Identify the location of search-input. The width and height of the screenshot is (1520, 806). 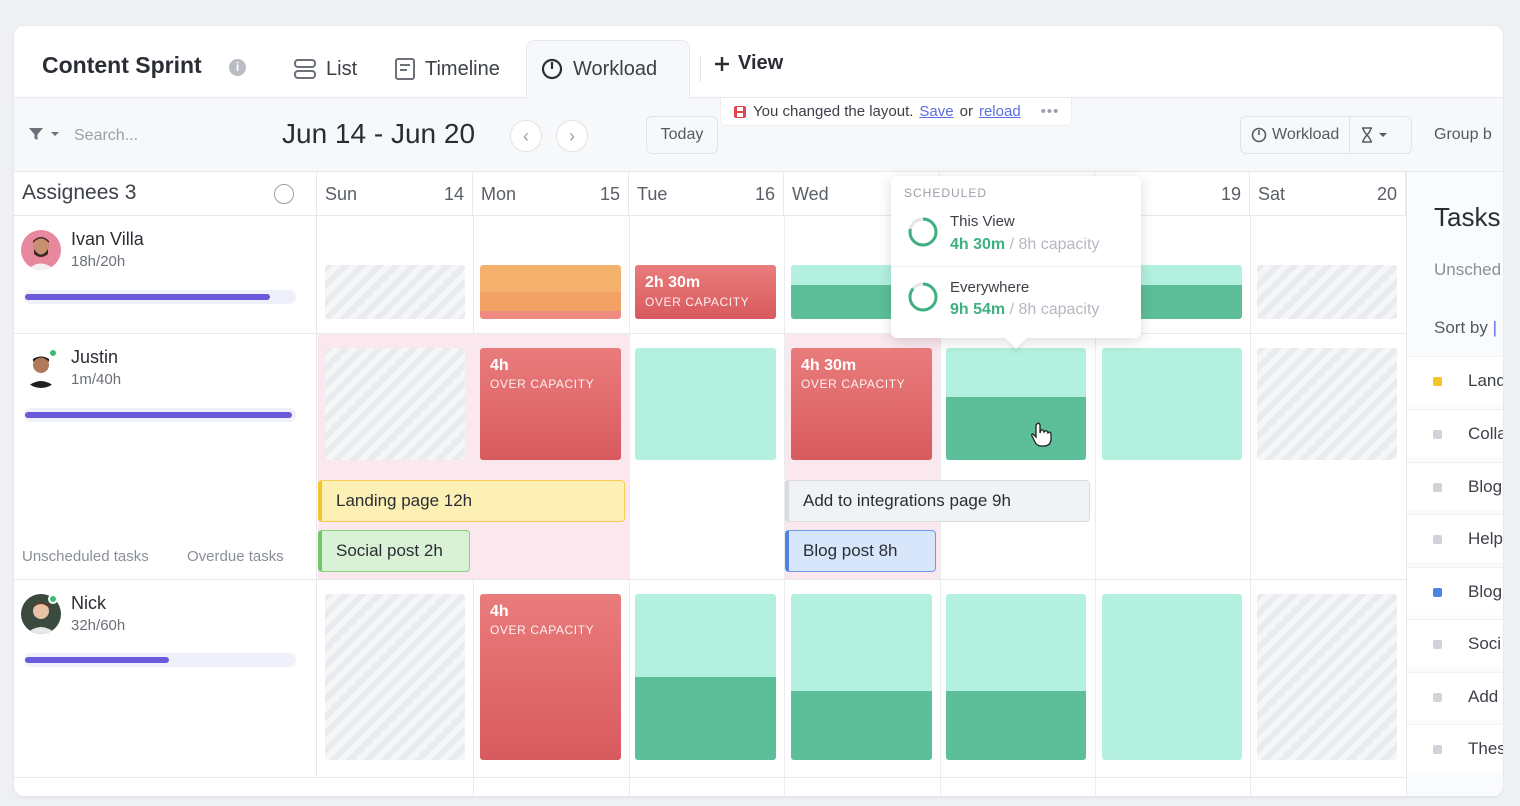
(149, 136).